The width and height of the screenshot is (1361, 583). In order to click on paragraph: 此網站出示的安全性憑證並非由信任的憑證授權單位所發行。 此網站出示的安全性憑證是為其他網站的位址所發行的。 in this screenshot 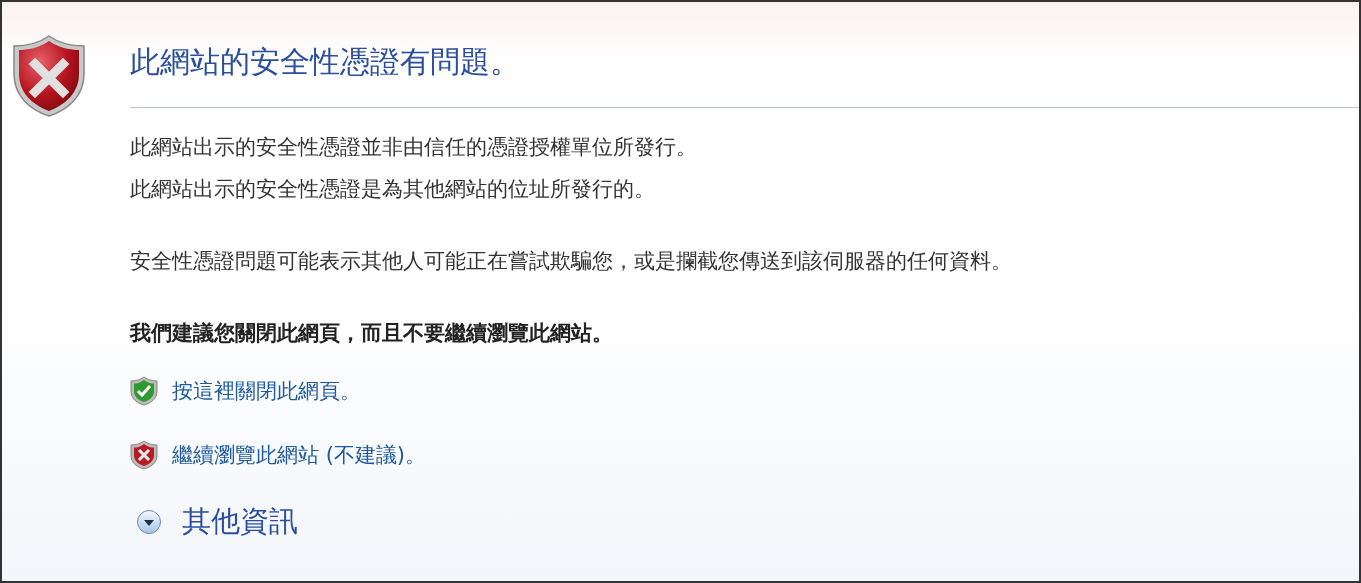, I will do `click(414, 168)`.